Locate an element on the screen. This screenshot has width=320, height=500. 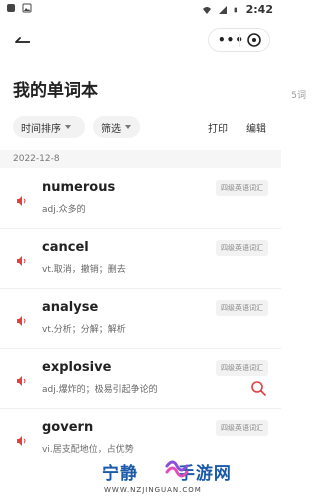
status-bar: 2:42 is located at coordinates (140, 9).